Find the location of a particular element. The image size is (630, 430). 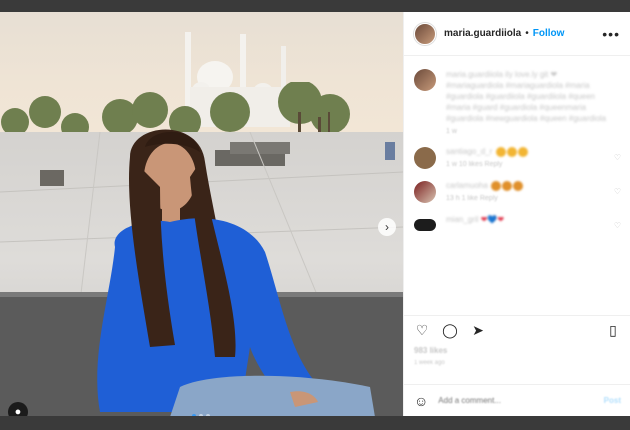

heart-icon: ♡ is located at coordinates (422, 330).